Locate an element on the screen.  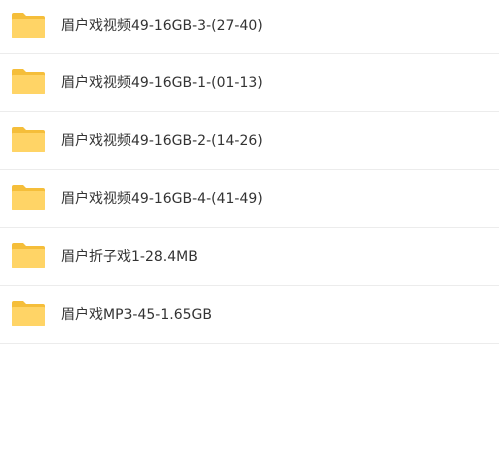
file-row: 眉户戏视频49-16GB-4-(41-49) is located at coordinates (249, 199).